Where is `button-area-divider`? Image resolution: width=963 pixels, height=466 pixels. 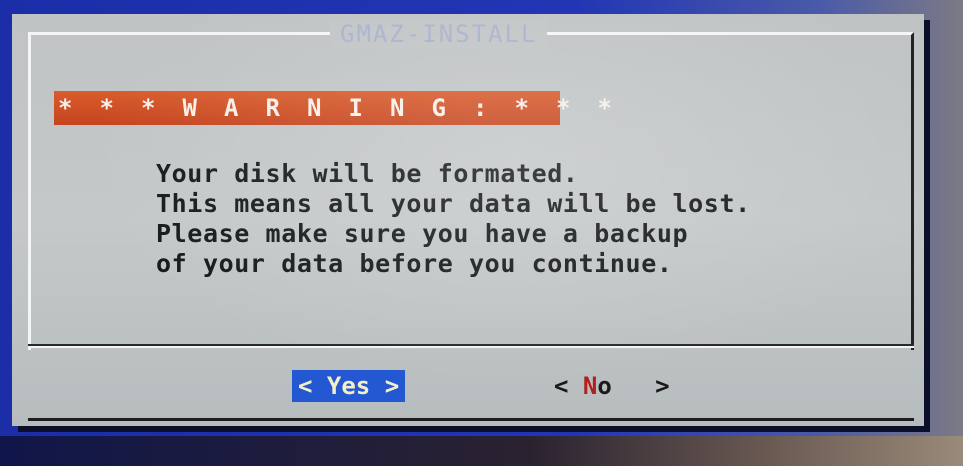
button-area-divider is located at coordinates (471, 346).